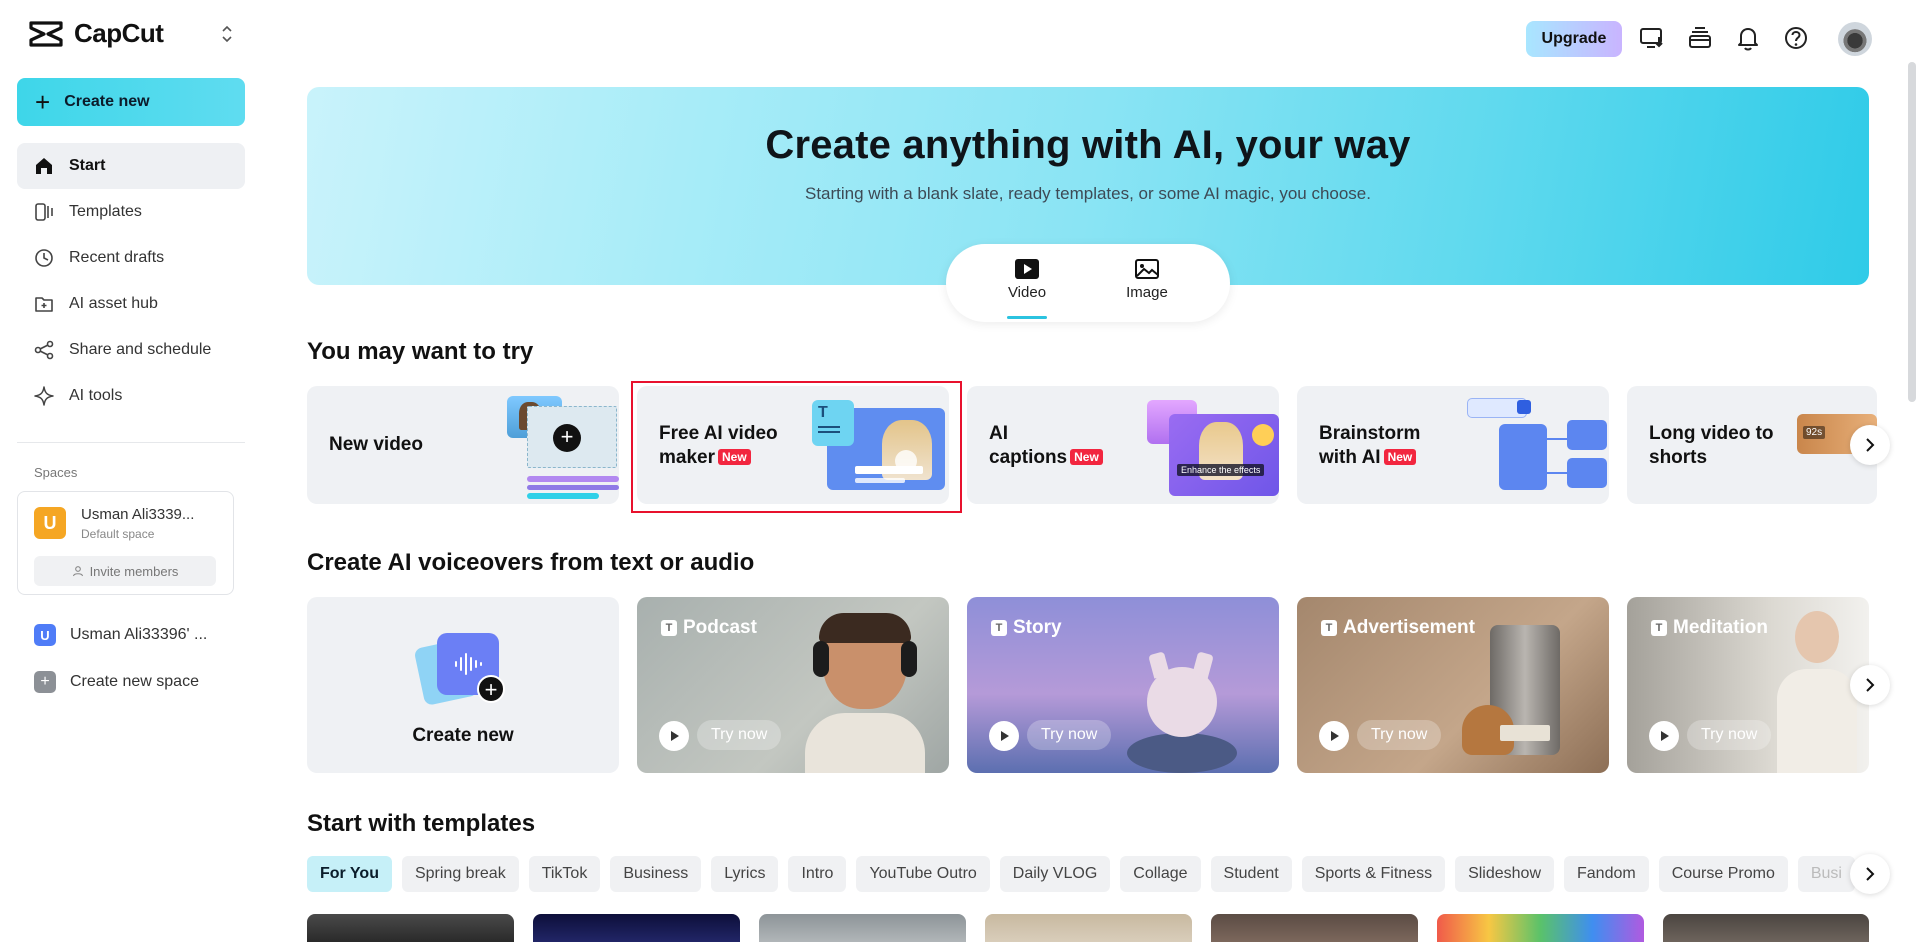  I want to click on workspace-switcher-icon, so click(227, 34).